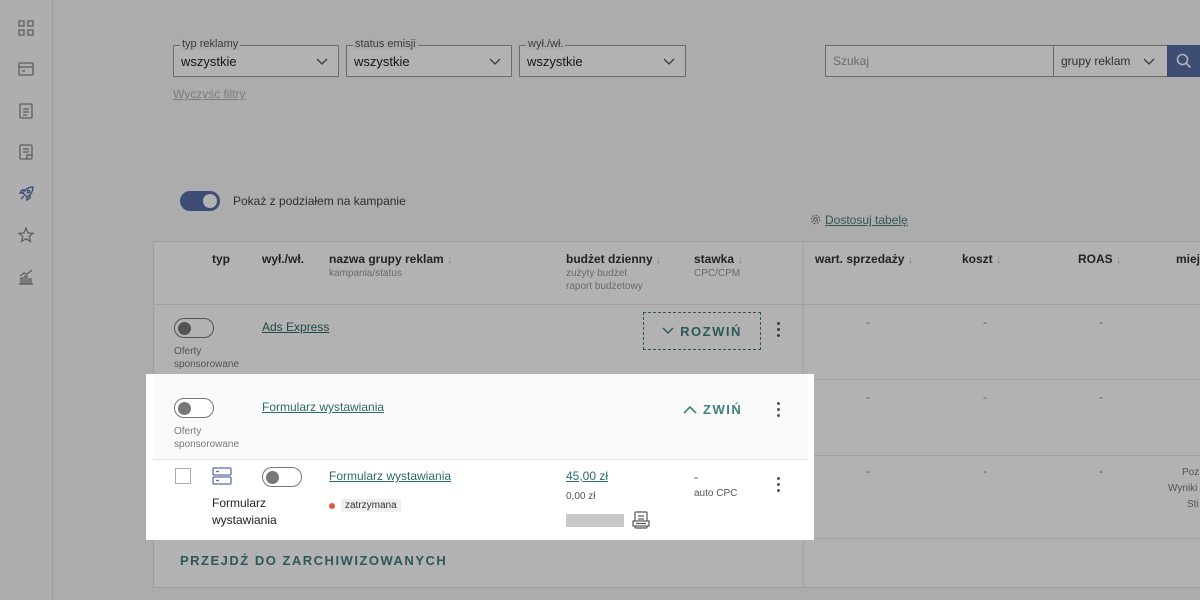 This screenshot has height=600, width=1200. What do you see at coordinates (1100, 259) in the screenshot?
I see `header-roas: ROAS ↓` at bounding box center [1100, 259].